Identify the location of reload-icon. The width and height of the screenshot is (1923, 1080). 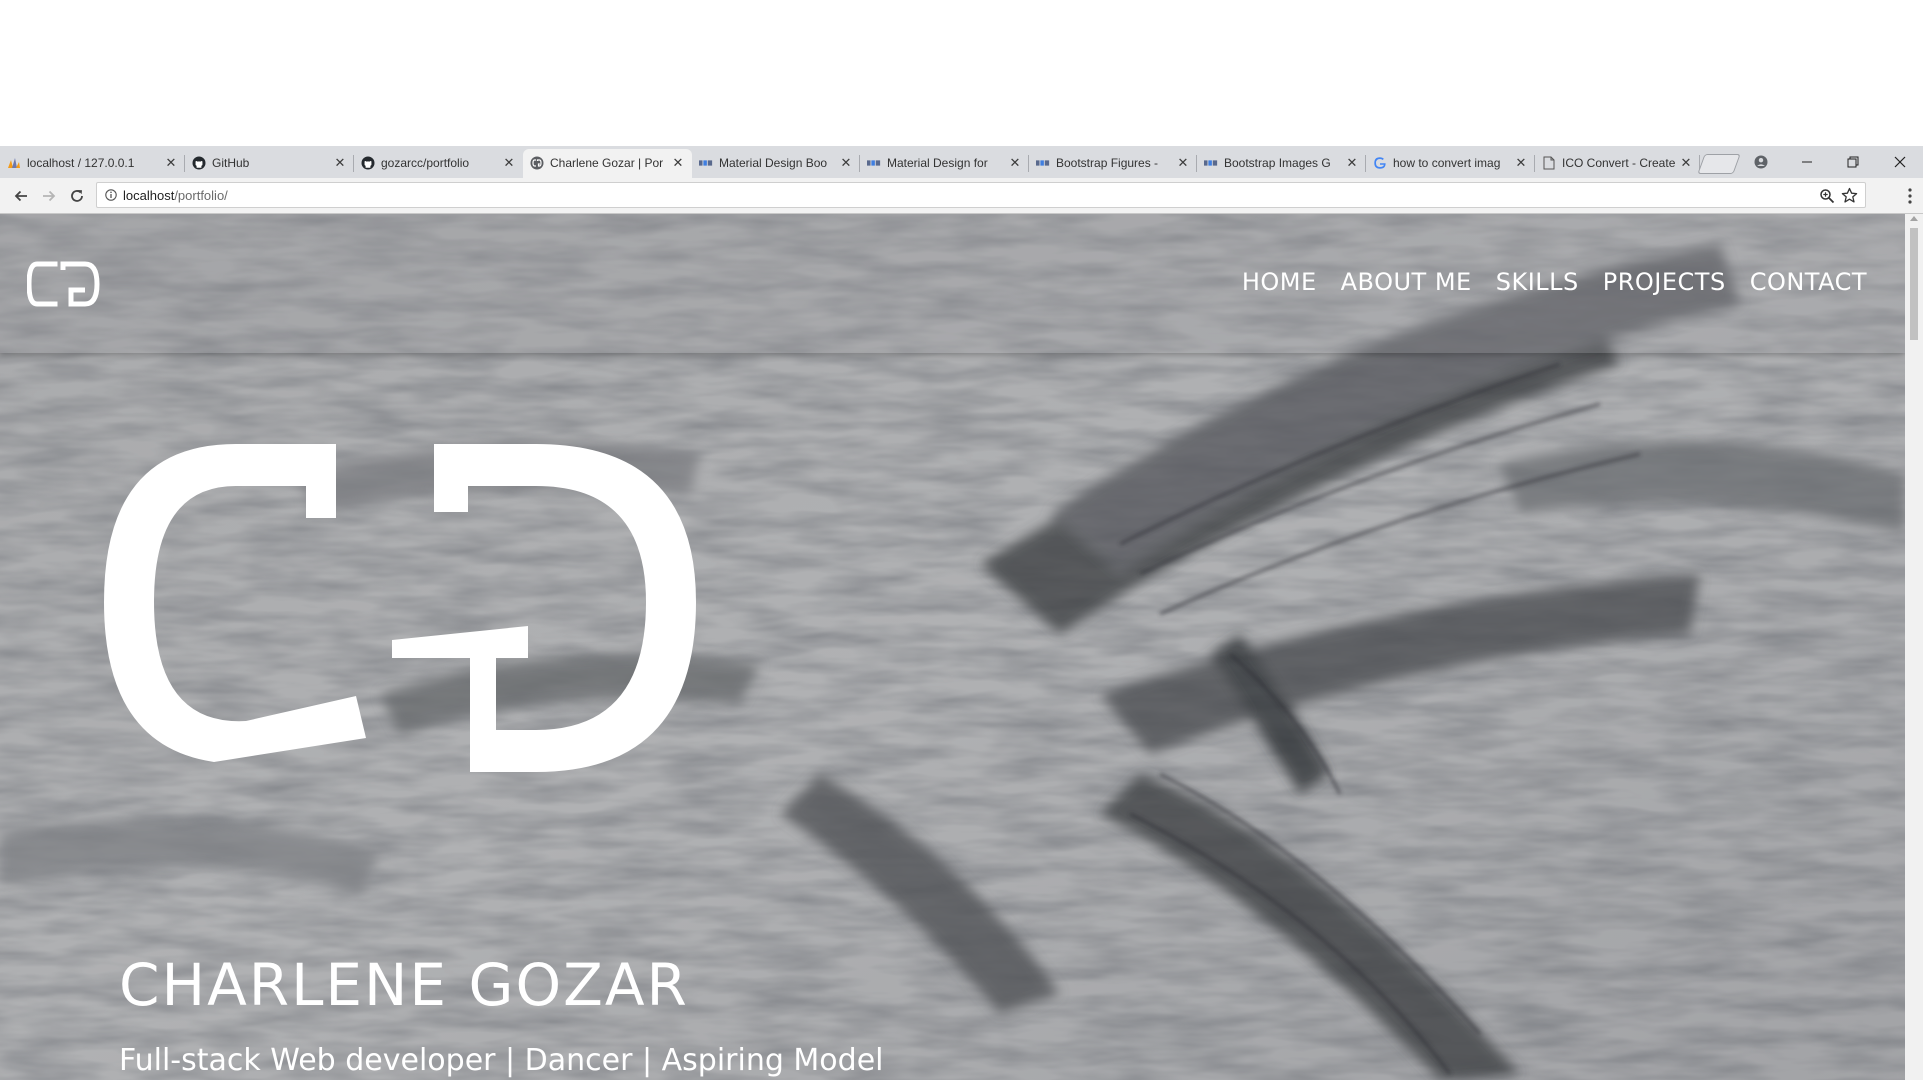
(77, 196).